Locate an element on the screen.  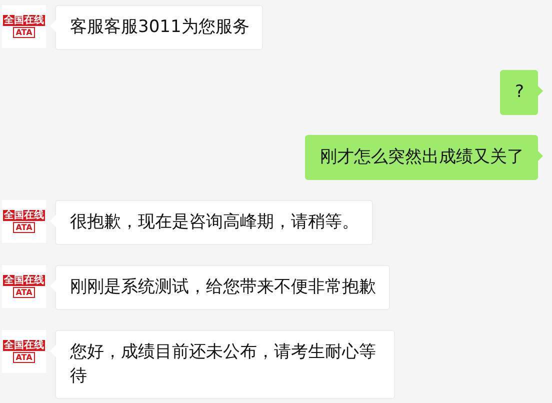
received-message: 客服客服3011为您服务 is located at coordinates (159, 27).